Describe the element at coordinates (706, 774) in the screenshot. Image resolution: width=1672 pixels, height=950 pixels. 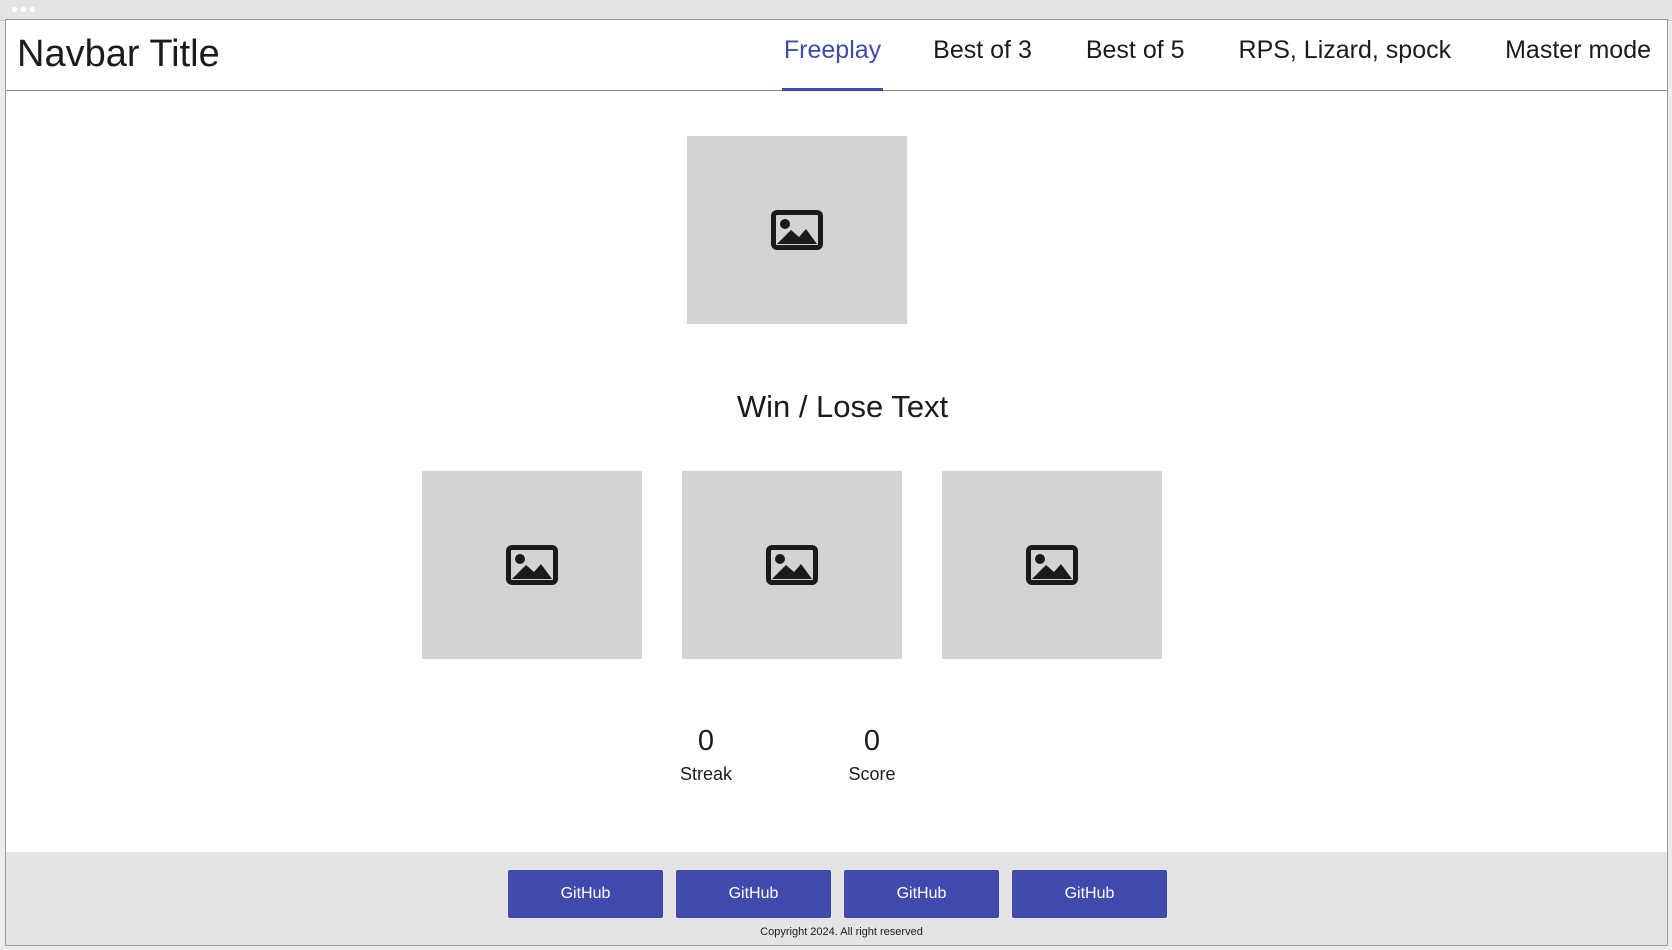
I see `streak-label: Streak` at that location.